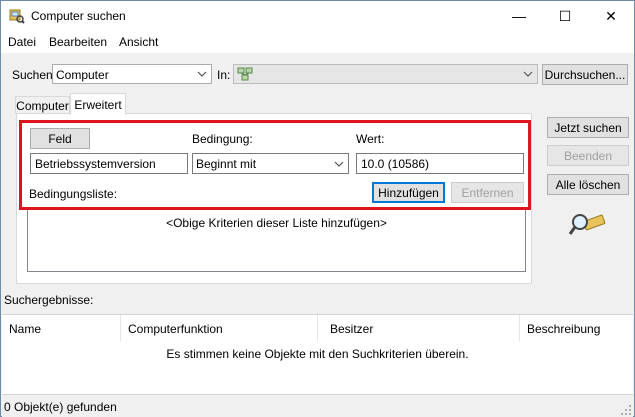 This screenshot has width=635, height=417. What do you see at coordinates (78, 16) in the screenshot?
I see `window-title: Computer suchen` at bounding box center [78, 16].